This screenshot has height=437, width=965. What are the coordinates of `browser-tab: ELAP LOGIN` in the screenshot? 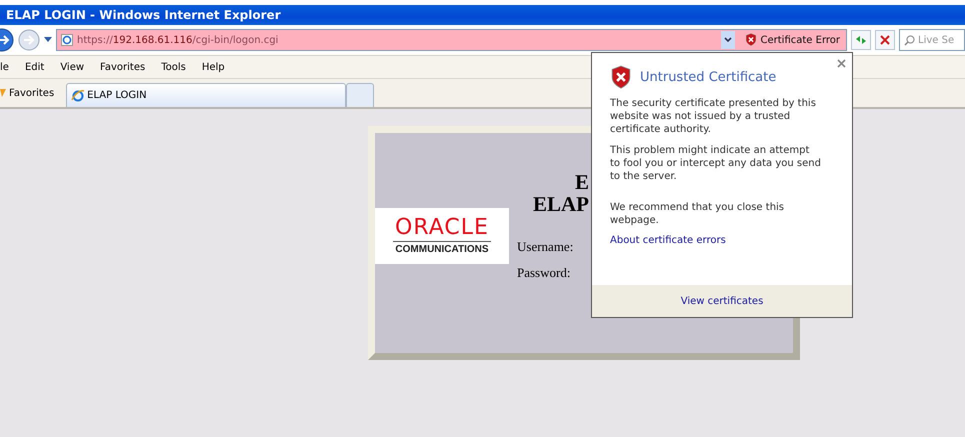 It's located at (206, 95).